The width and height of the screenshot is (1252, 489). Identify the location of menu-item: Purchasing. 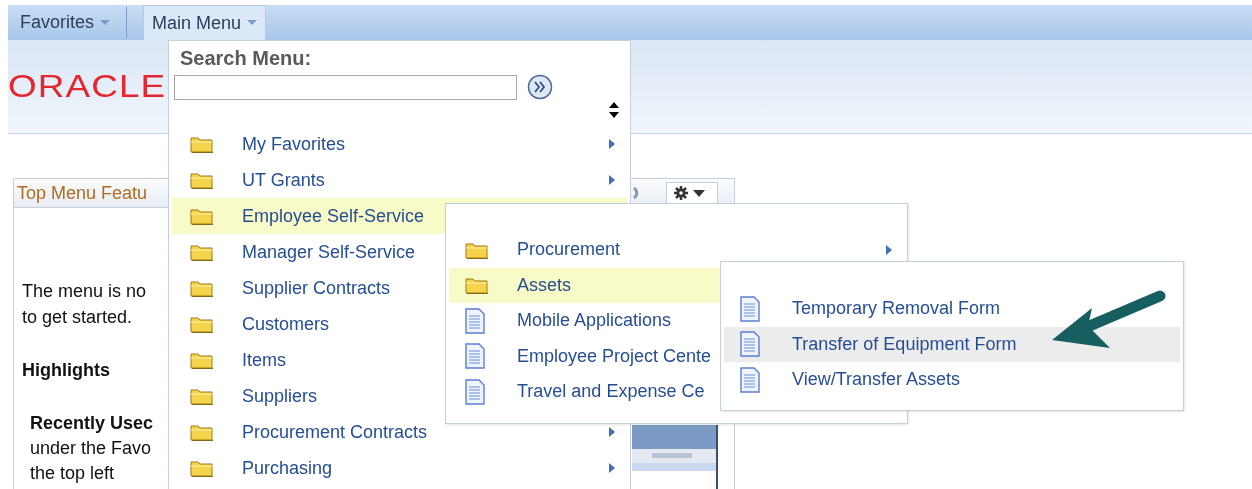
(399, 468).